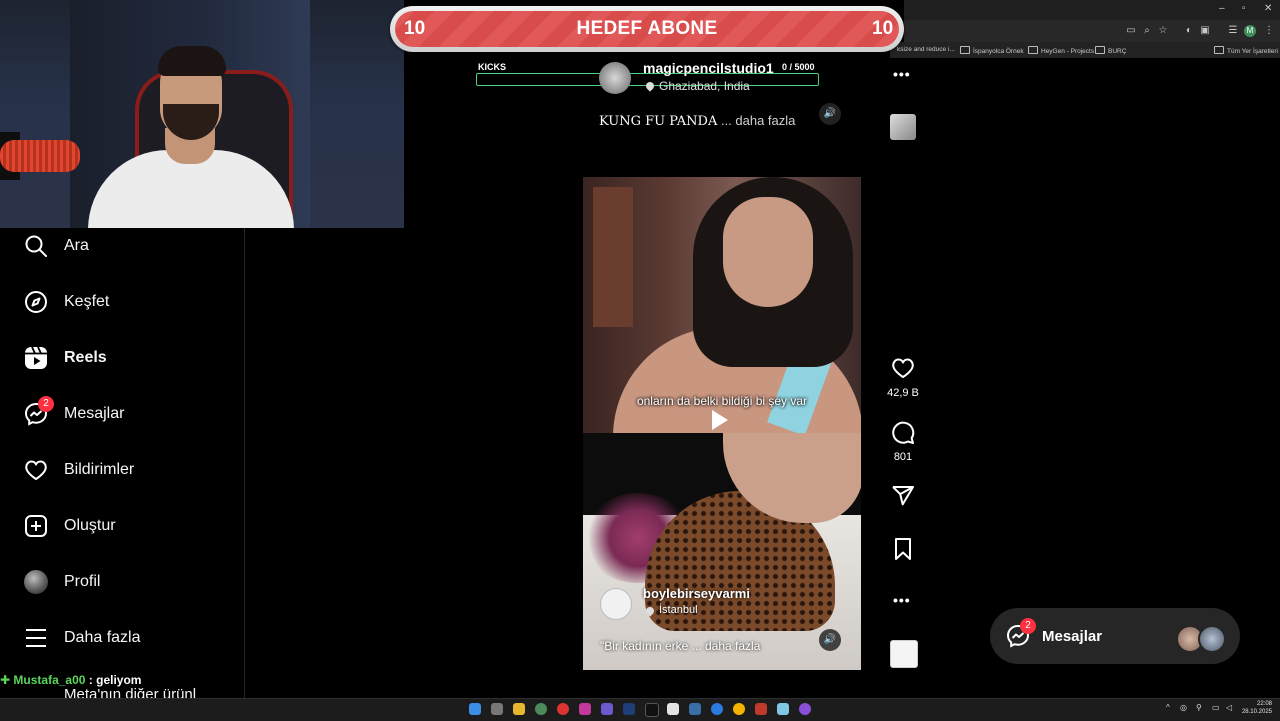  I want to click on like-button, so click(903, 370).